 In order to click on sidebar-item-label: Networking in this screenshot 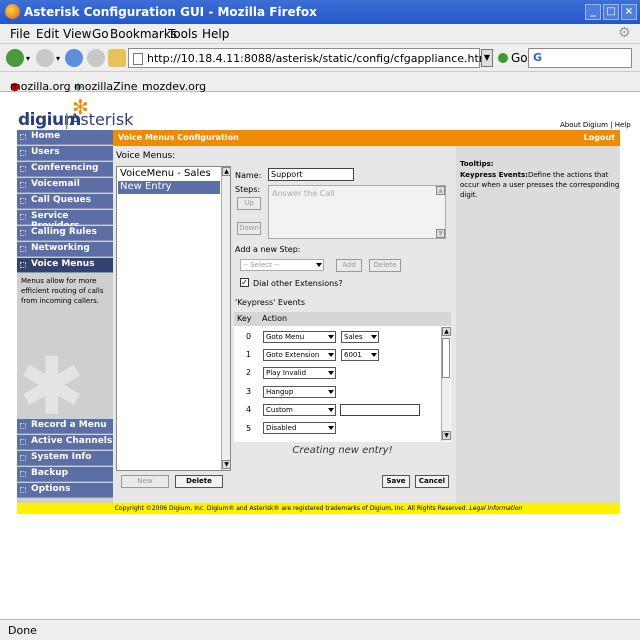, I will do `click(60, 248)`.